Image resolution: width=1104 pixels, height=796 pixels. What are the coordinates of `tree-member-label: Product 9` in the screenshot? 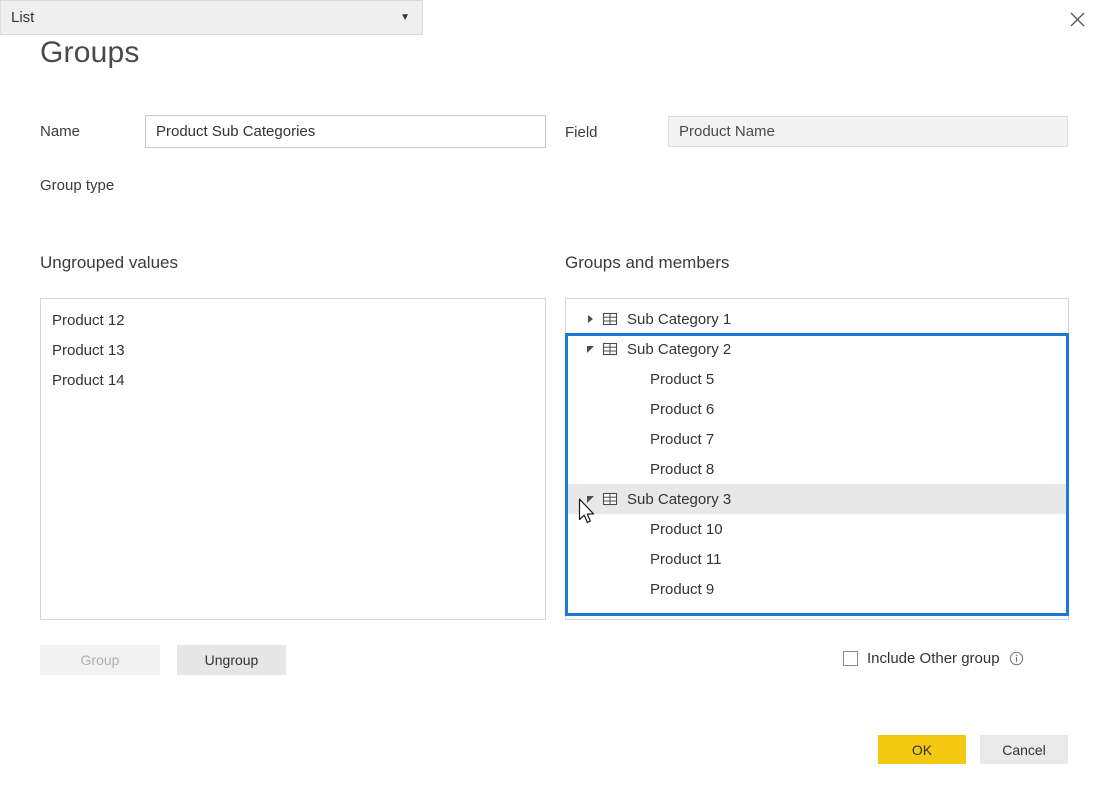 It's located at (682, 589).